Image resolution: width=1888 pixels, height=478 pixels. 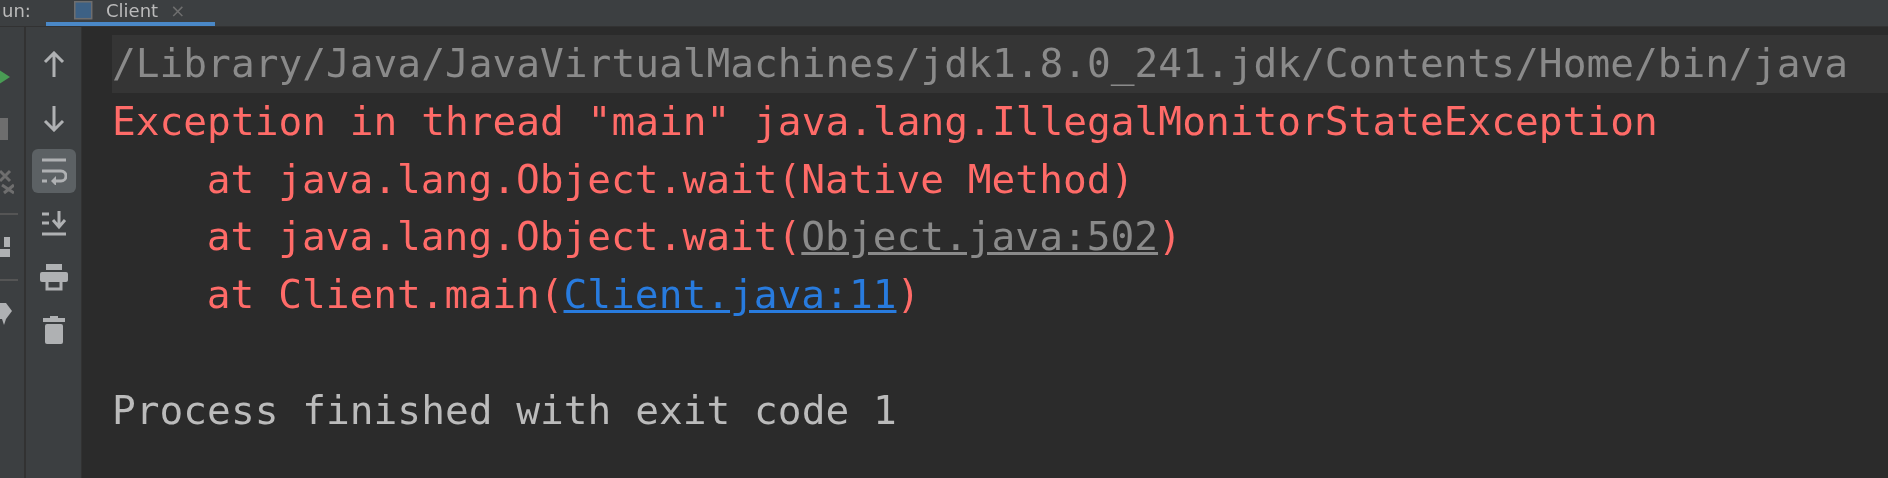 What do you see at coordinates (53, 277) in the screenshot?
I see `print-icon` at bounding box center [53, 277].